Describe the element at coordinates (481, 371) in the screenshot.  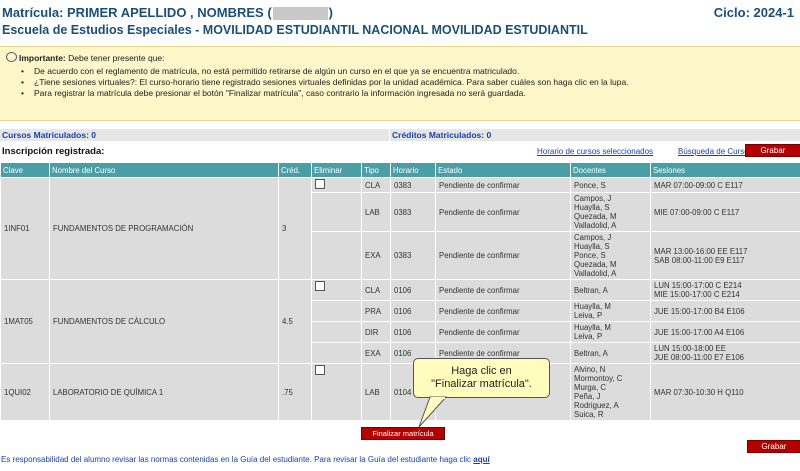
I see `callout-line1: Haga clic en` at that location.